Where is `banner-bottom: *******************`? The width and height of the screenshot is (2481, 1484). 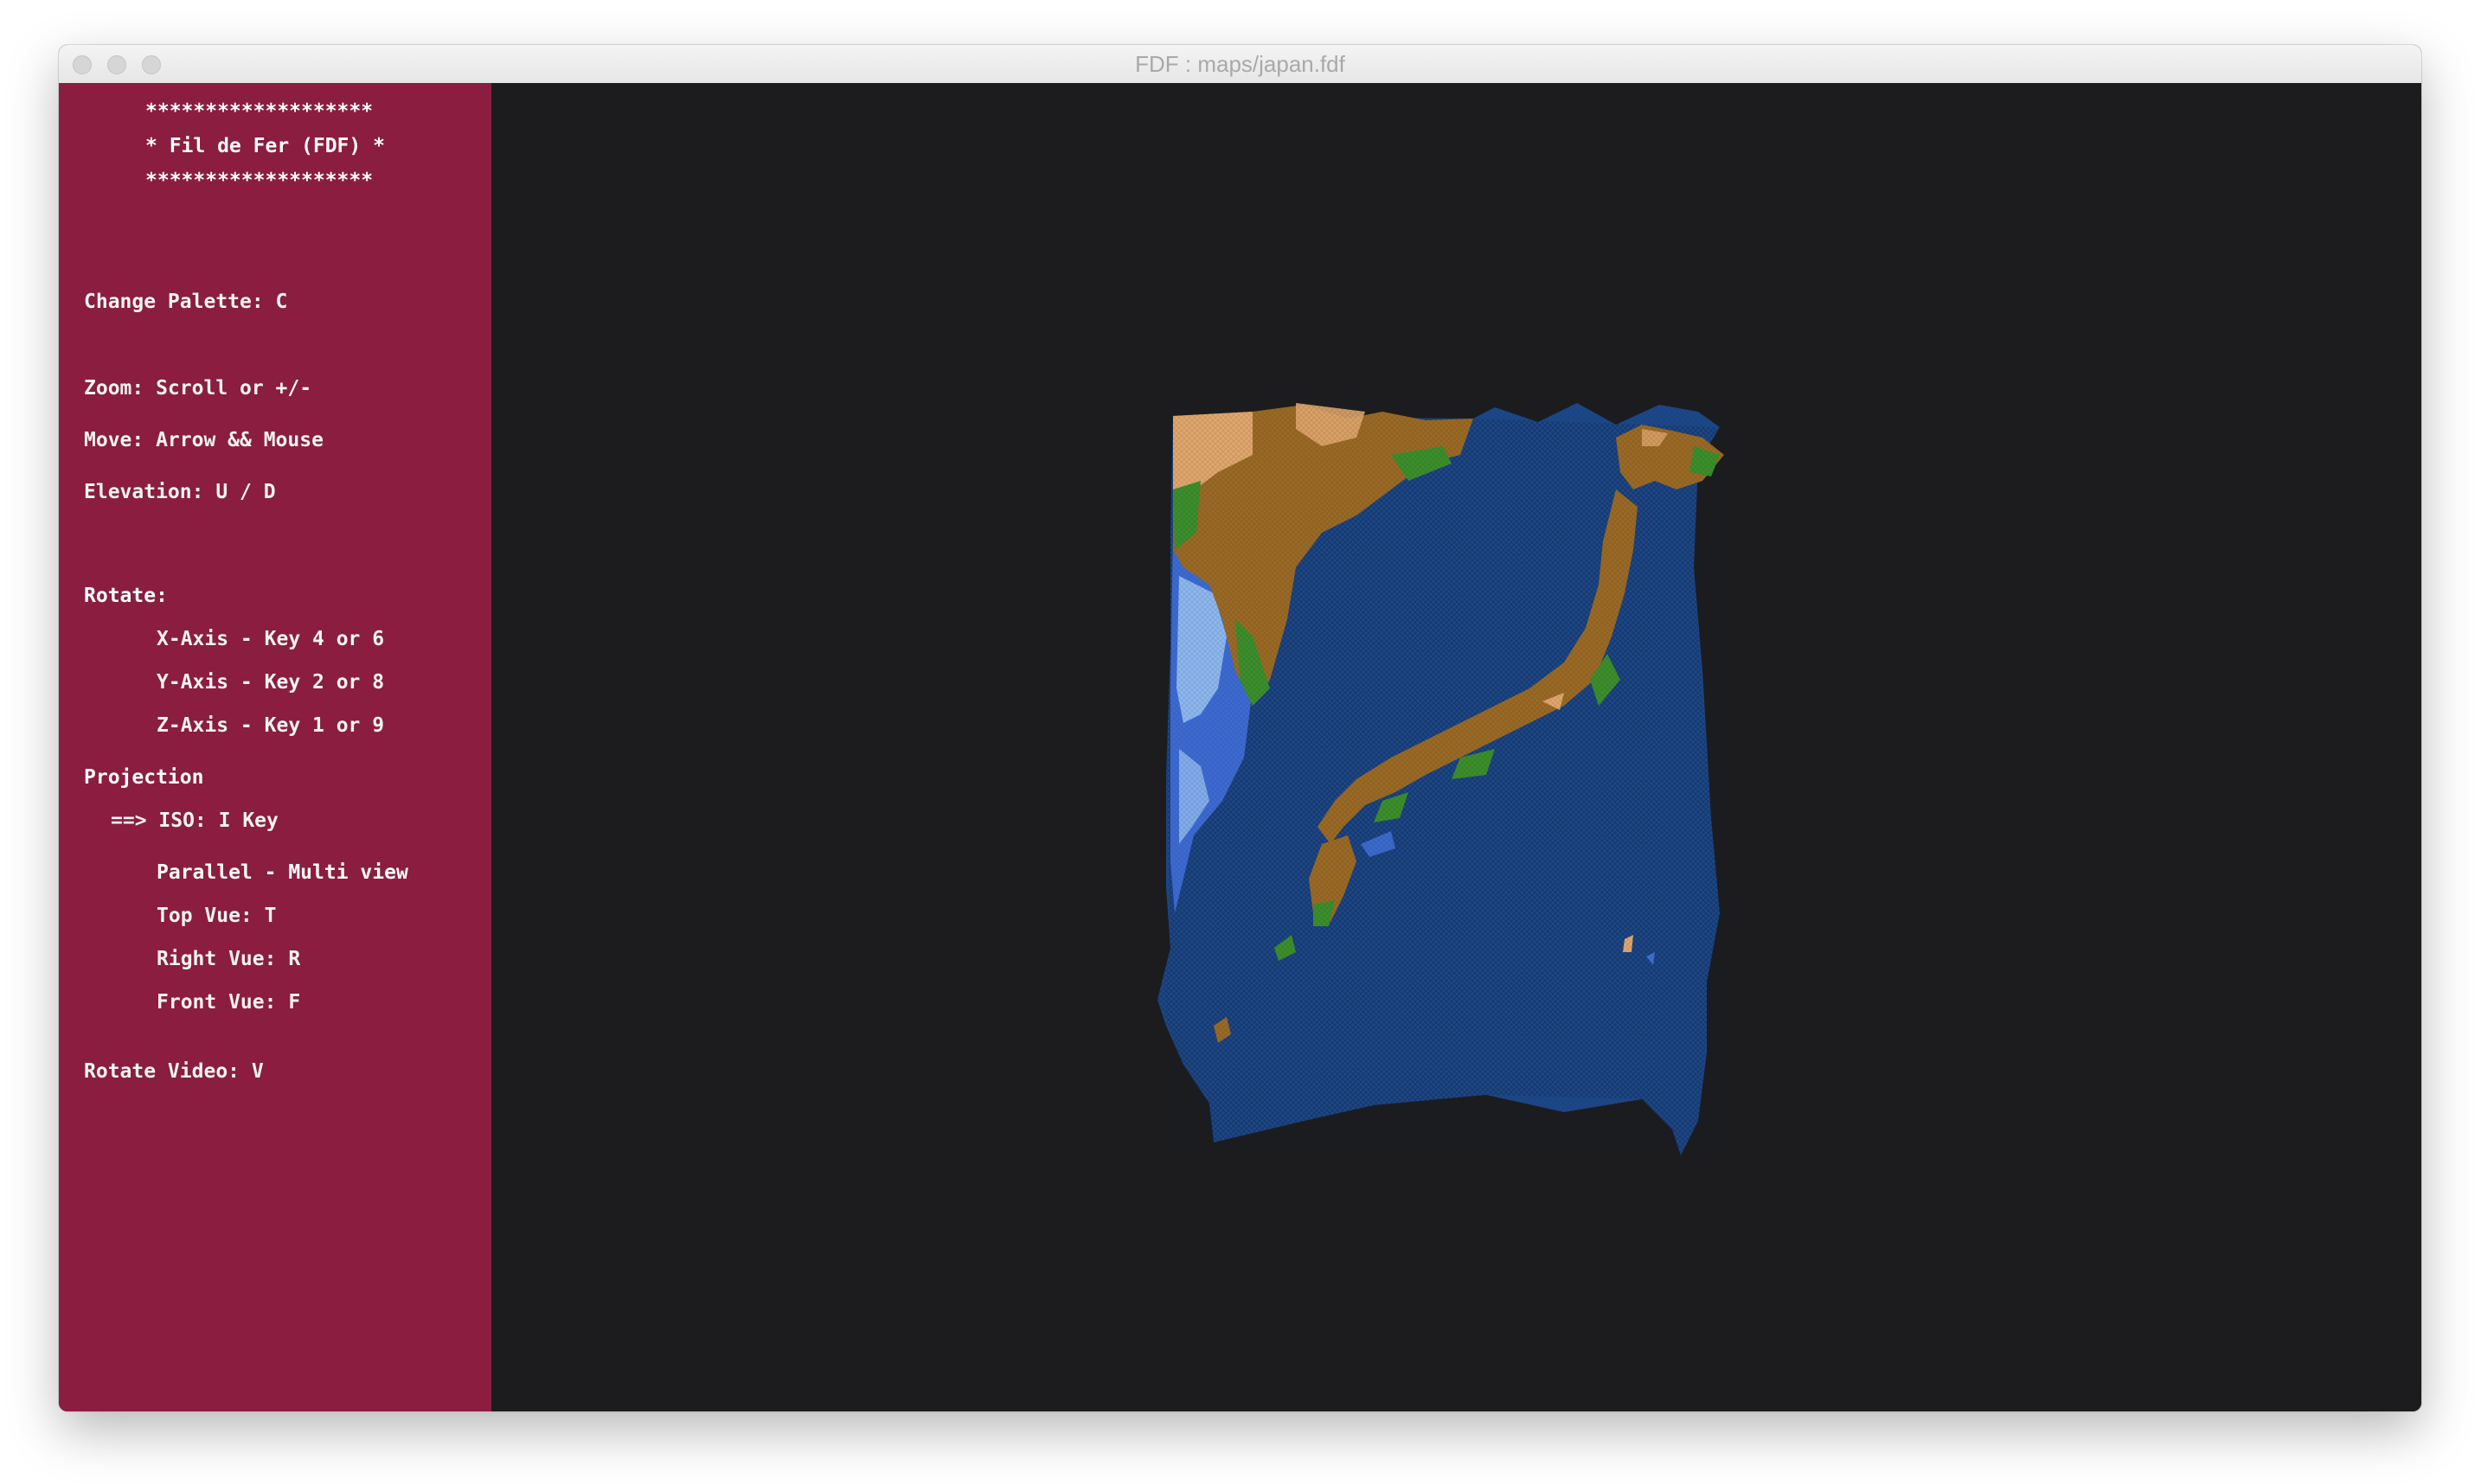 banner-bottom: ******************* is located at coordinates (260, 181).